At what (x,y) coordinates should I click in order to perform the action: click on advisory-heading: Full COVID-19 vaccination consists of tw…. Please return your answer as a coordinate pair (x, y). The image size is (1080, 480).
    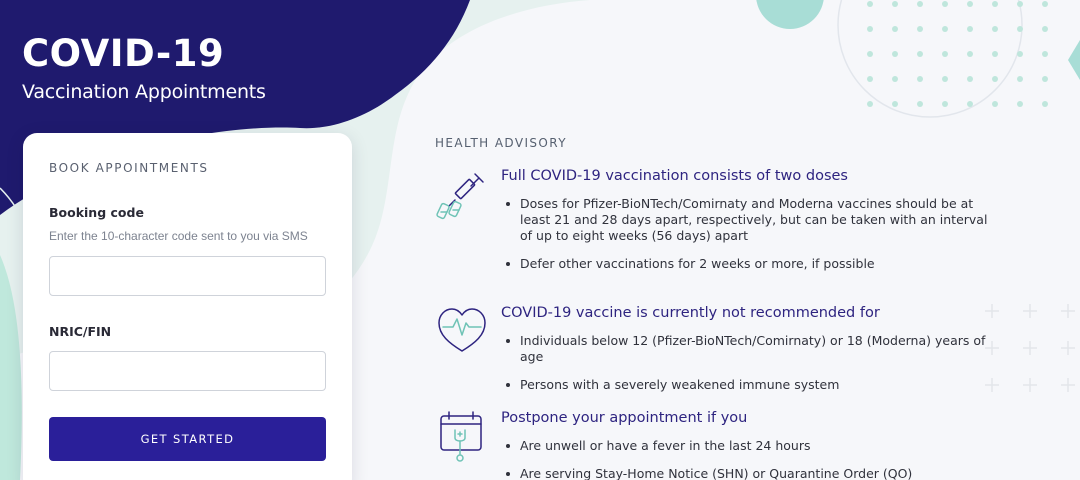
    Looking at the image, I should click on (674, 176).